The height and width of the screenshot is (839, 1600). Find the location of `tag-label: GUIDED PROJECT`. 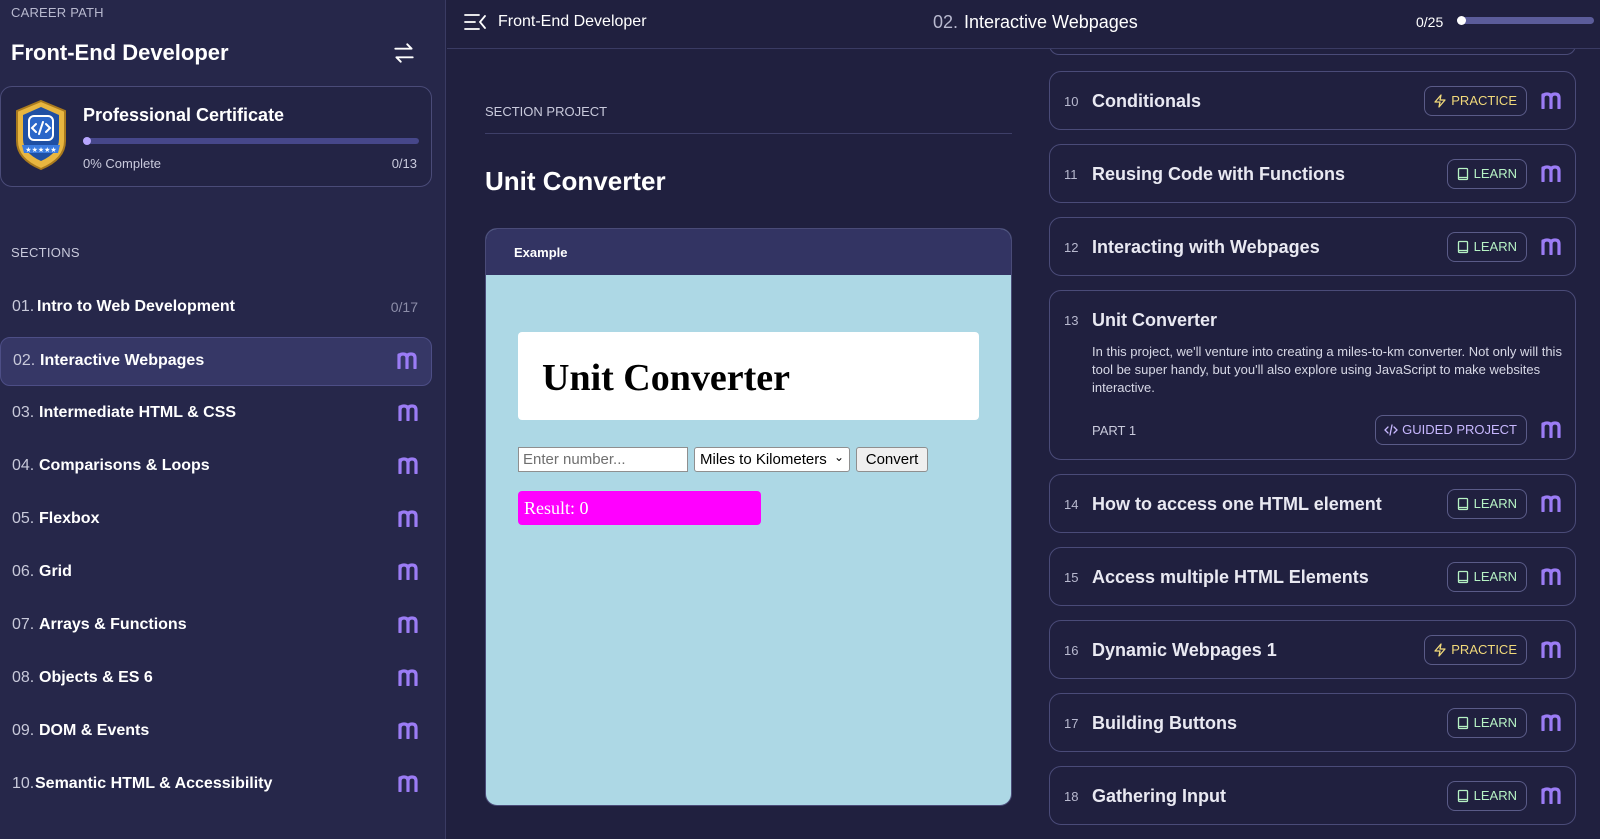

tag-label: GUIDED PROJECT is located at coordinates (1459, 429).